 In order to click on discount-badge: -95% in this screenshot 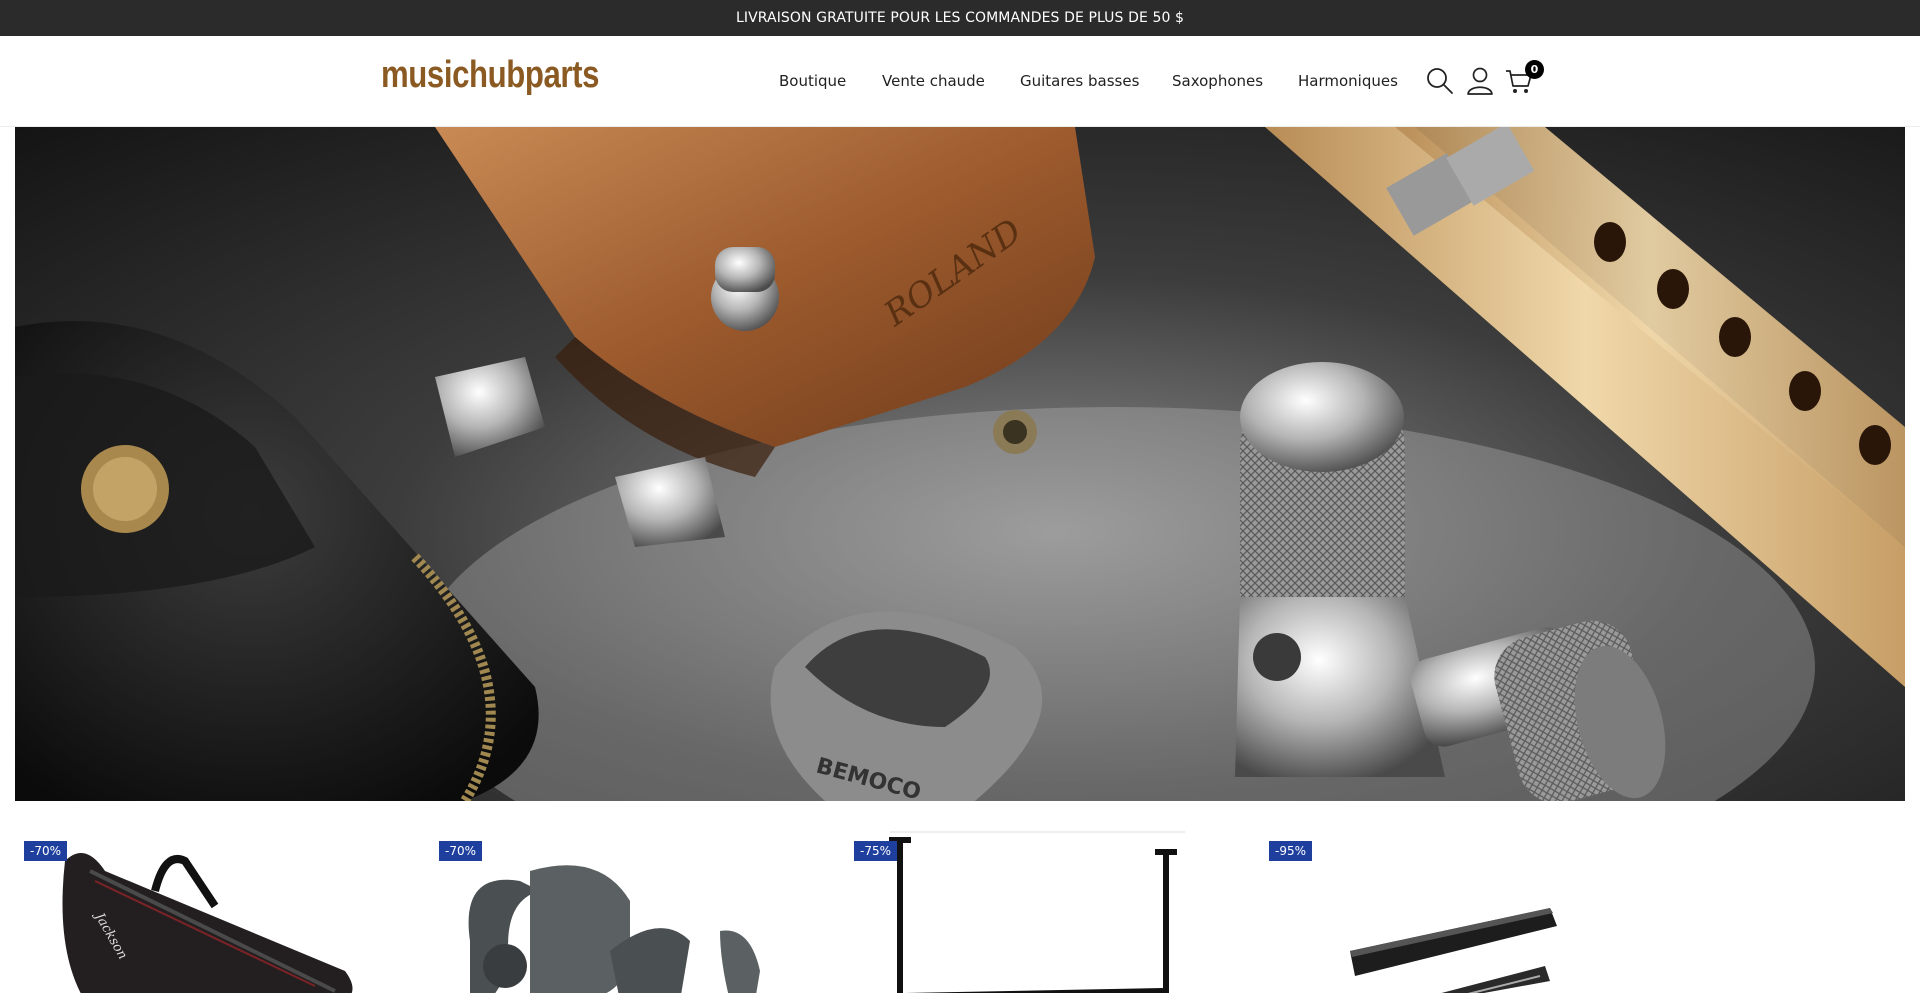, I will do `click(1291, 851)`.